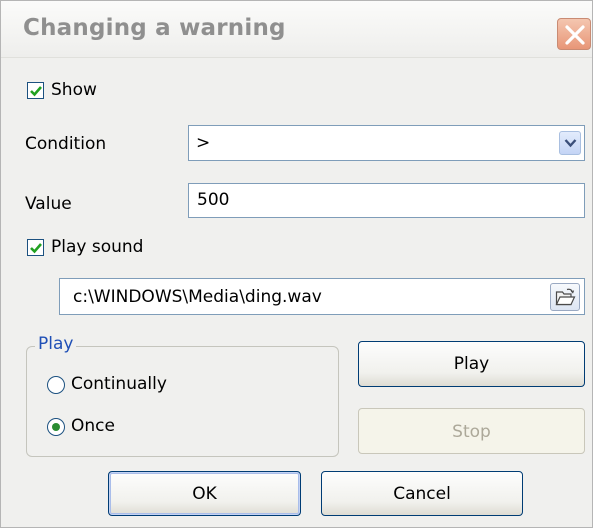 This screenshot has height=528, width=593. I want to click on play-button-label: Play, so click(471, 364).